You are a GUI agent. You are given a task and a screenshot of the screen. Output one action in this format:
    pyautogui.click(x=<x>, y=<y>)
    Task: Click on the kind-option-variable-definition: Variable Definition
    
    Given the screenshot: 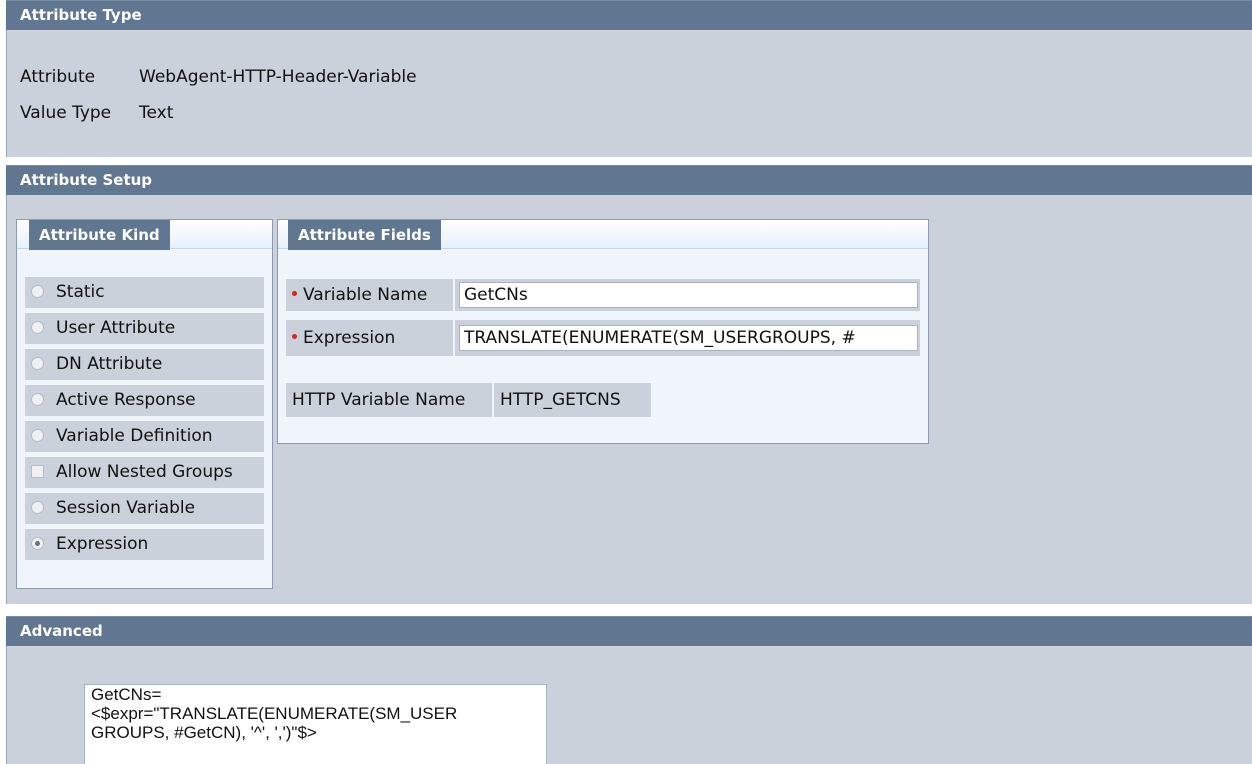 What is the action you would take?
    pyautogui.click(x=144, y=436)
    